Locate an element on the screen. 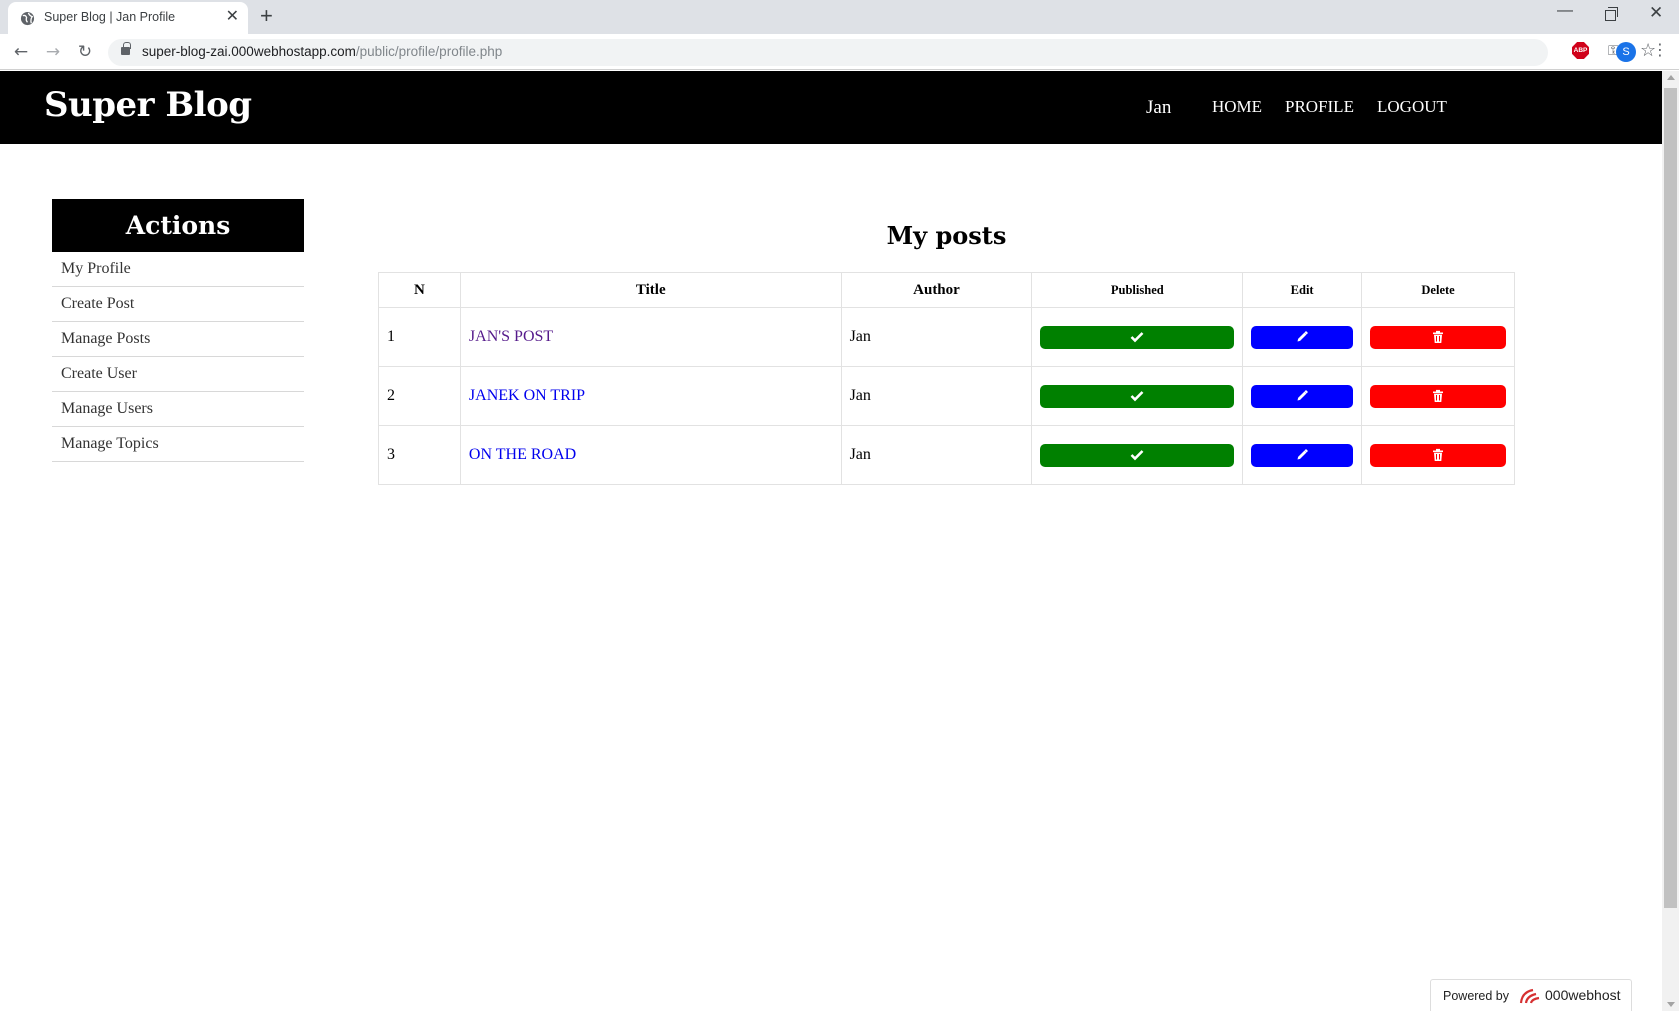  nav-profile-link: PROFILE is located at coordinates (1319, 107).